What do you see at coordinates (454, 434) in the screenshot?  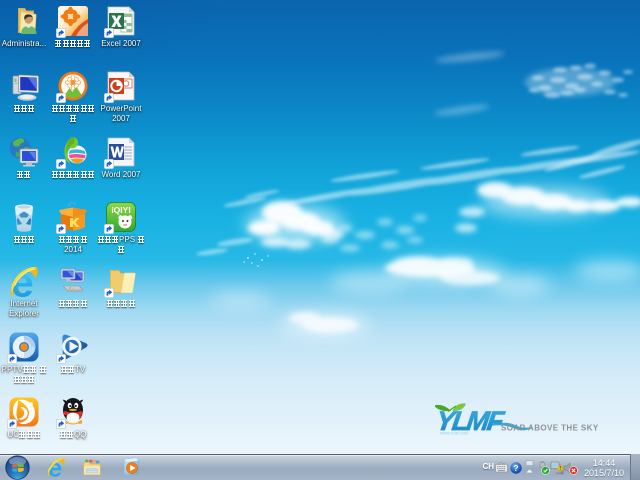 I see `svg-text: WWW.YLMF.COM` at bounding box center [454, 434].